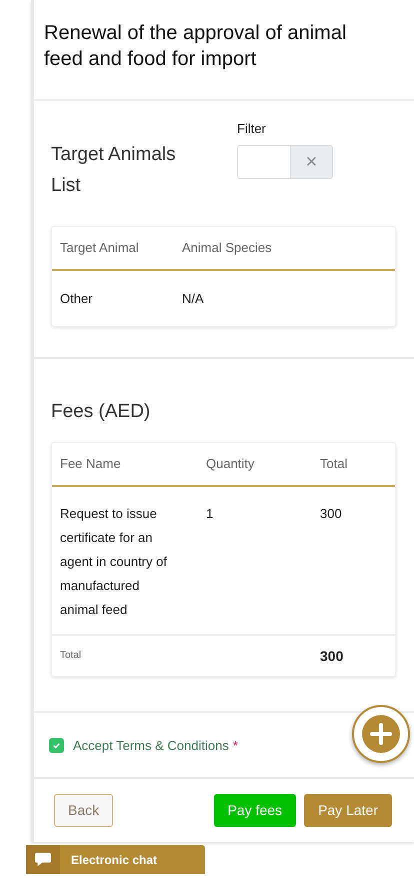 The image size is (414, 878). What do you see at coordinates (84, 810) in the screenshot?
I see `action-button: Back` at bounding box center [84, 810].